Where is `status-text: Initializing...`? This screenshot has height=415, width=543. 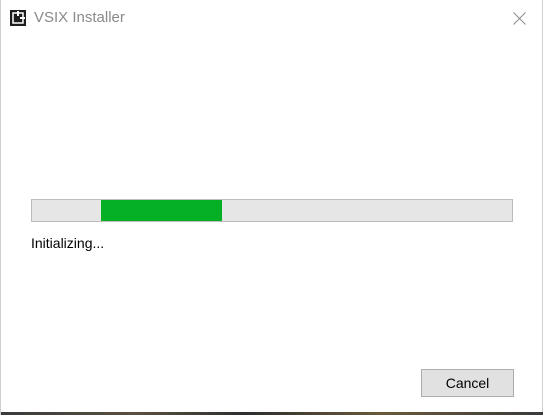
status-text: Initializing... is located at coordinates (68, 243).